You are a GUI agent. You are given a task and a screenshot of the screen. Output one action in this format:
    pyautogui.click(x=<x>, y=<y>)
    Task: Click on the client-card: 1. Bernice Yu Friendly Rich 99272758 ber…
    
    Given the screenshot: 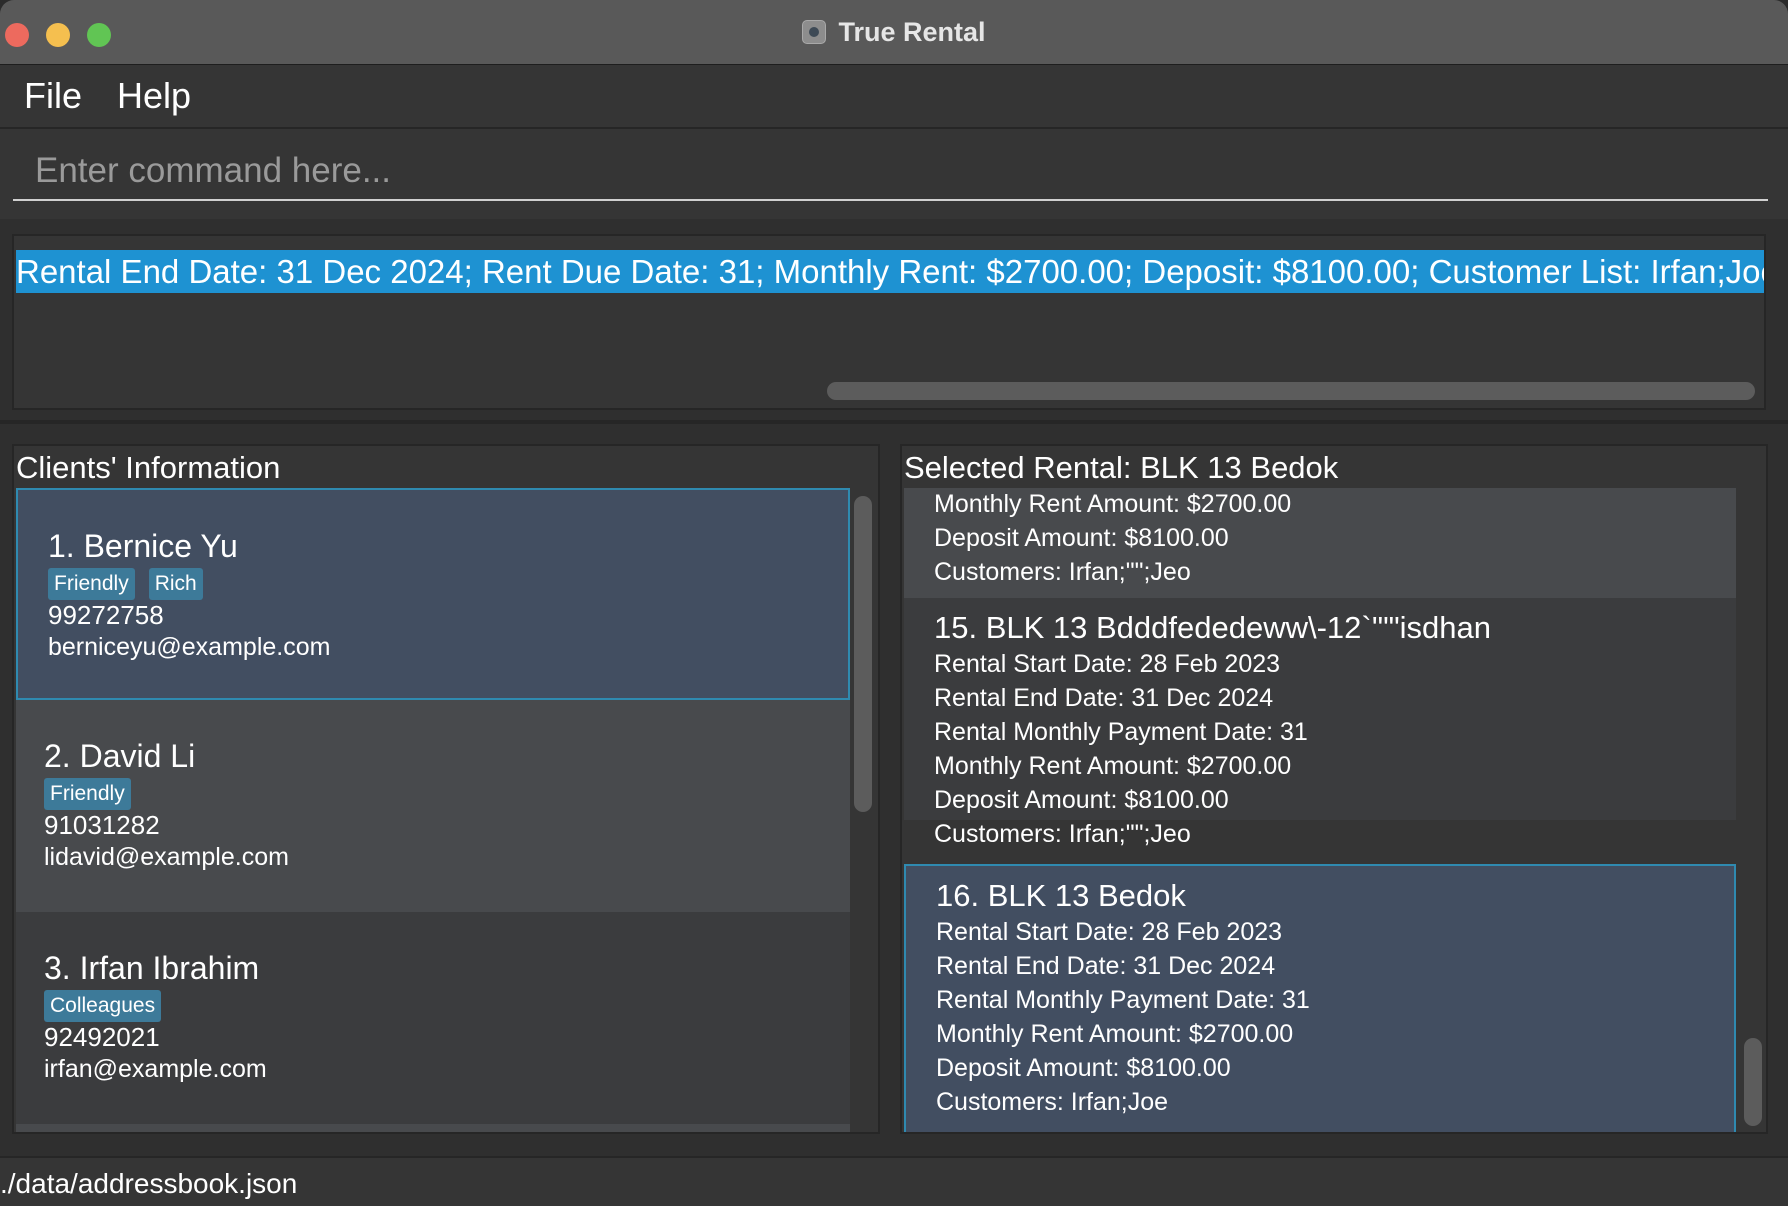 What is the action you would take?
    pyautogui.click(x=433, y=594)
    